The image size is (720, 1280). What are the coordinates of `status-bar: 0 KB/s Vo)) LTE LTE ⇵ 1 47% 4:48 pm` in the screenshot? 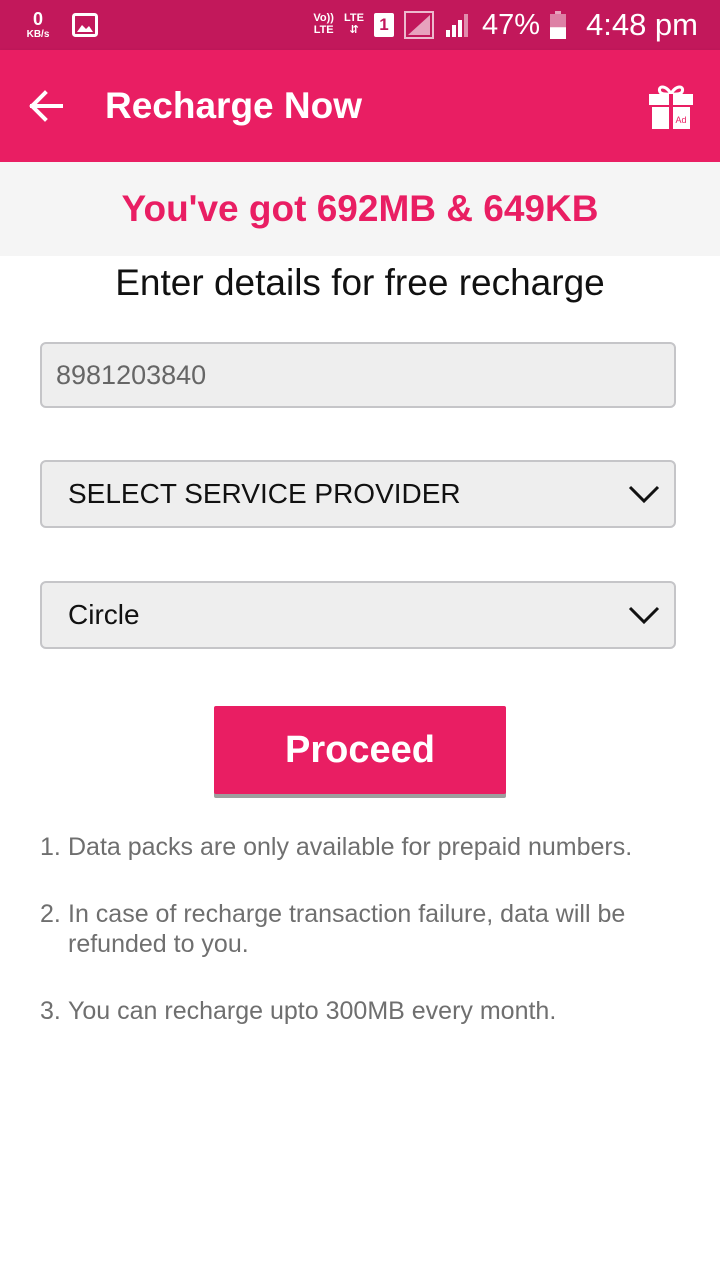 It's located at (360, 25).